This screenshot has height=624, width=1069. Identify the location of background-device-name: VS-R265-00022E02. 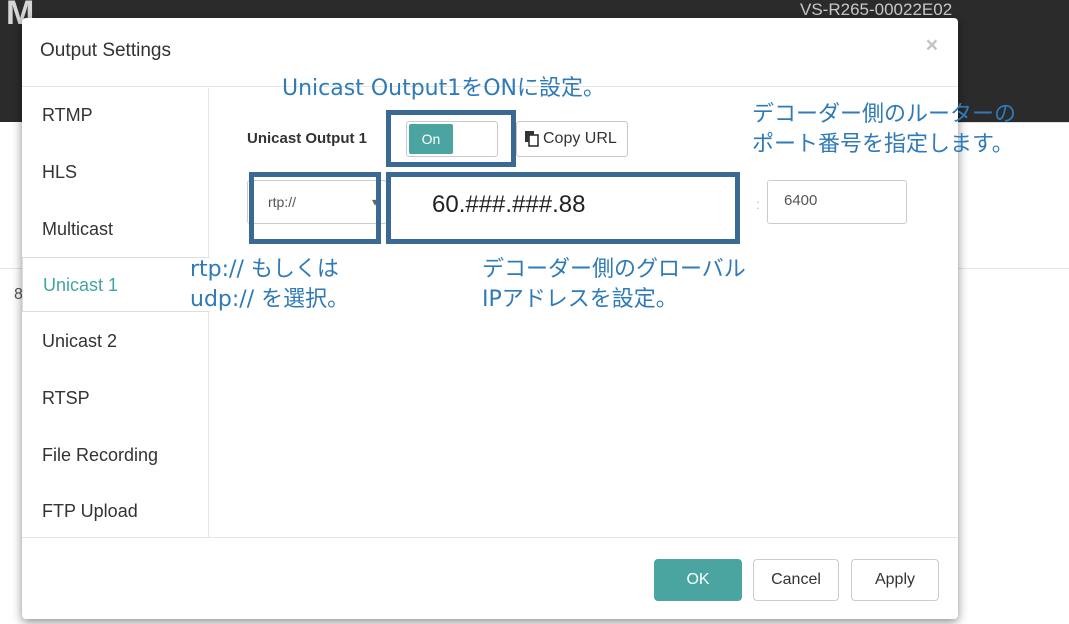
(876, 9).